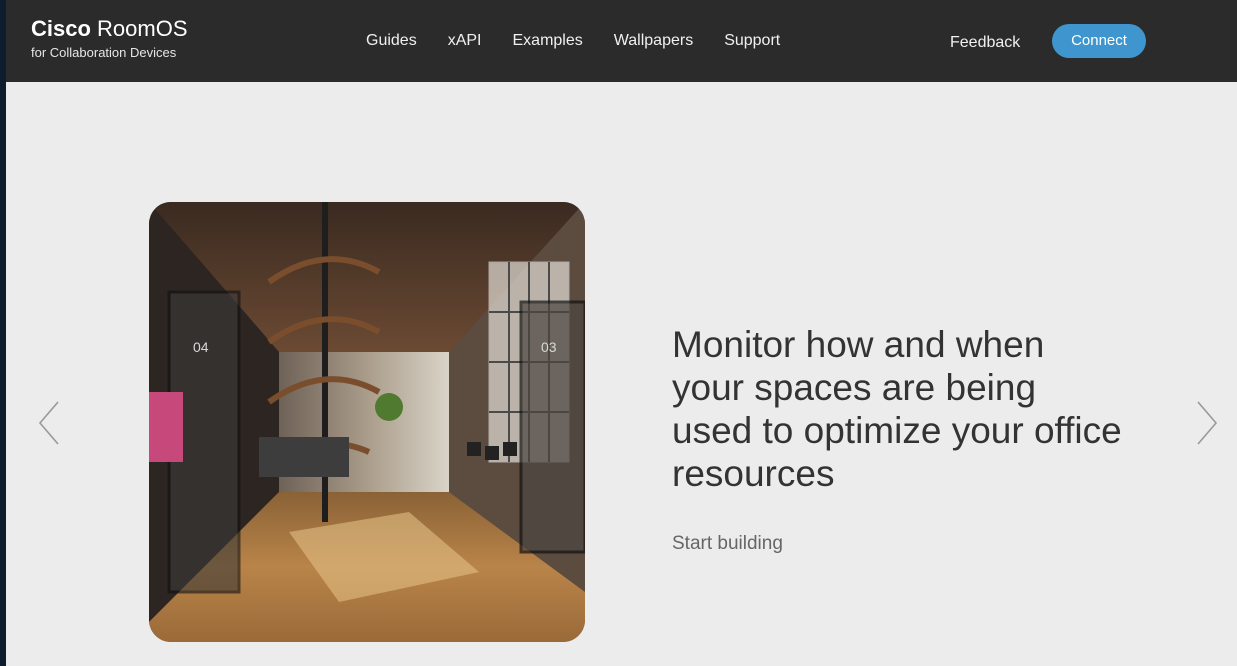 The height and width of the screenshot is (666, 1237). Describe the element at coordinates (391, 41) in the screenshot. I see `nav-guides: Guides` at that location.